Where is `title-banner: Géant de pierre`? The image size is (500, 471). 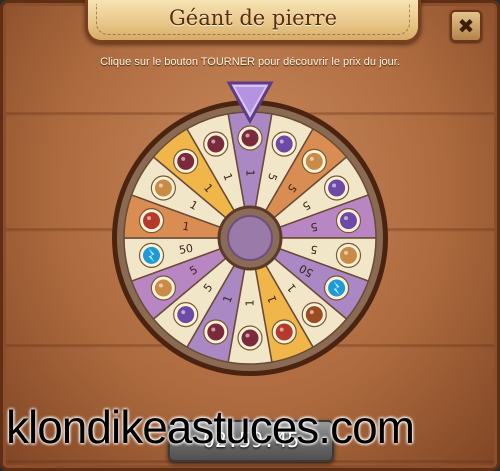 title-banner: Géant de pierre is located at coordinates (253, 21).